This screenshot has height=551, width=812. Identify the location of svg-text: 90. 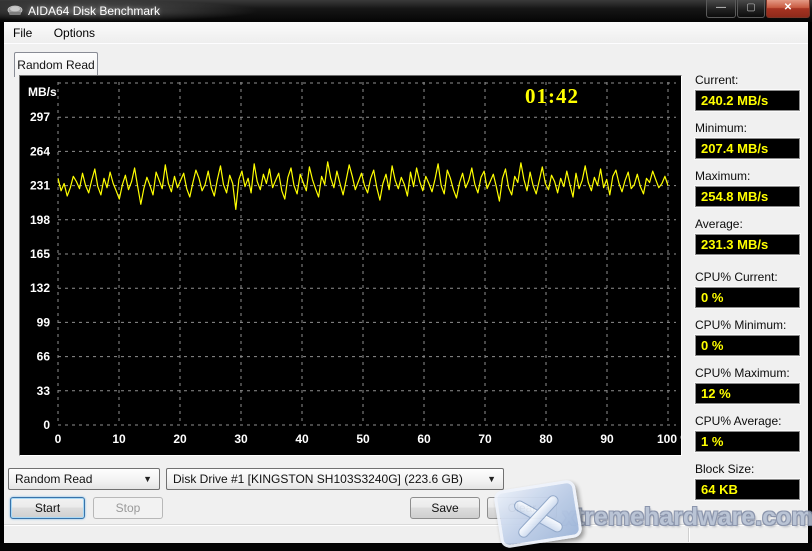
(607, 439).